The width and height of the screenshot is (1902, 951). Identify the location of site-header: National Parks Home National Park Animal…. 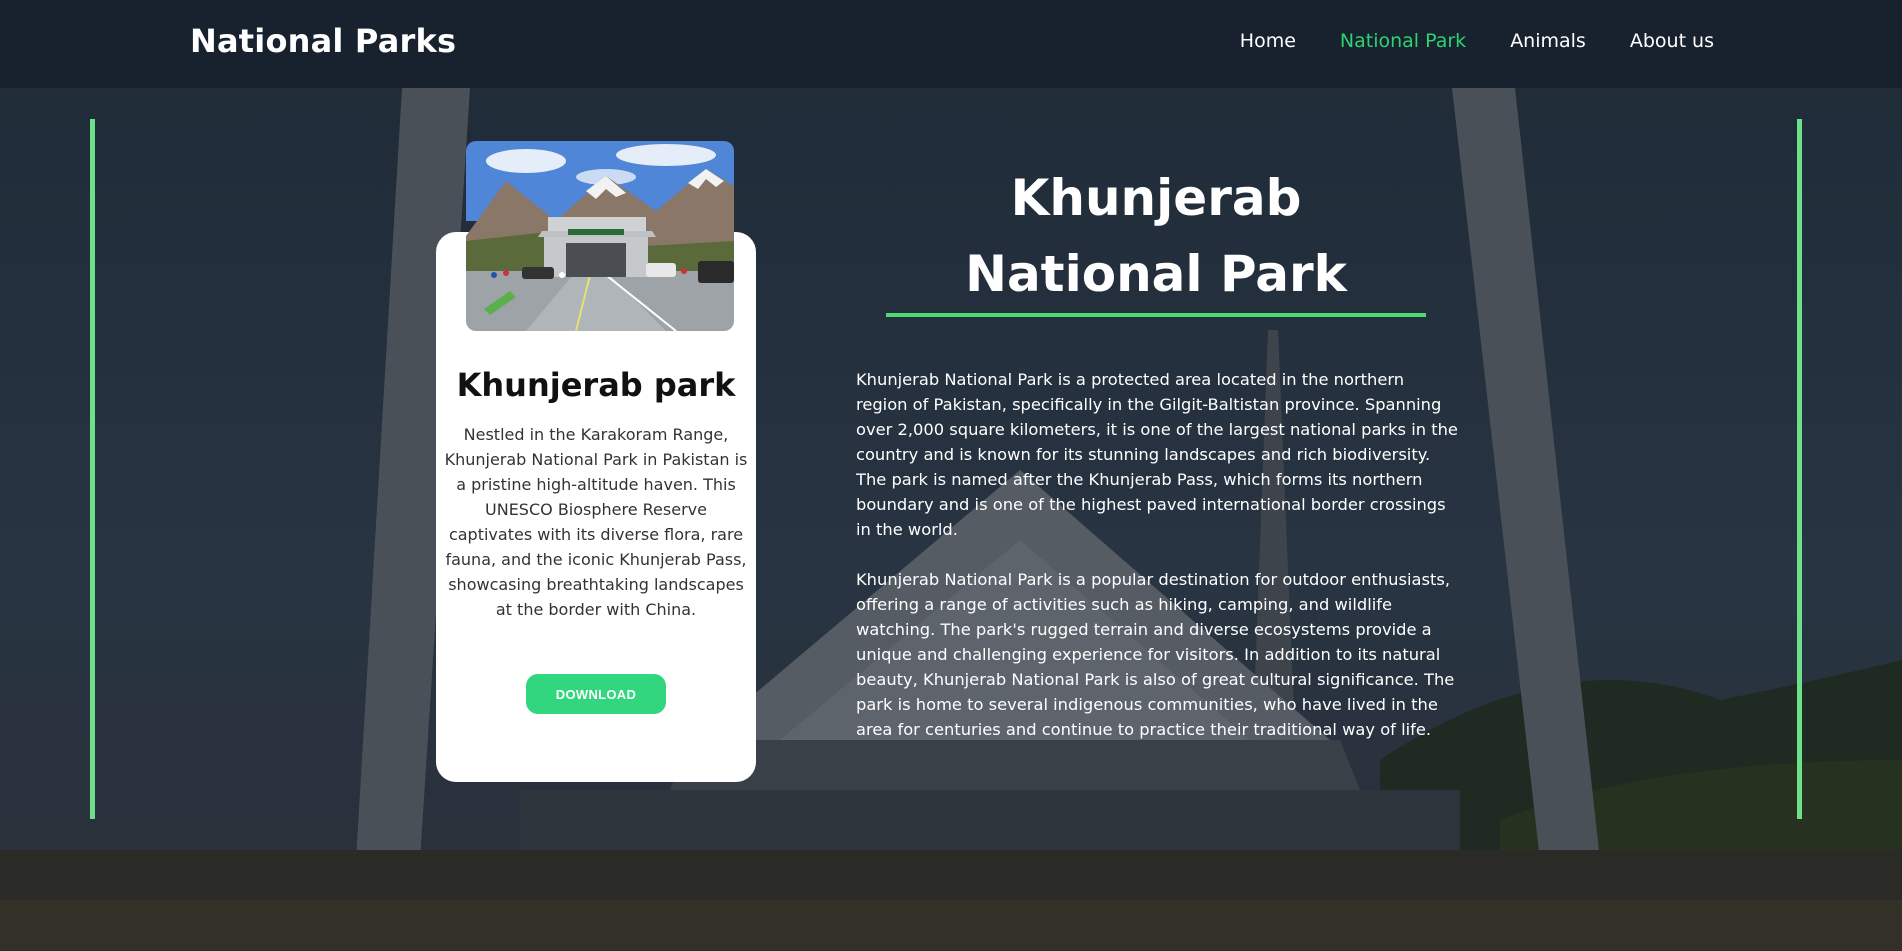
(951, 44).